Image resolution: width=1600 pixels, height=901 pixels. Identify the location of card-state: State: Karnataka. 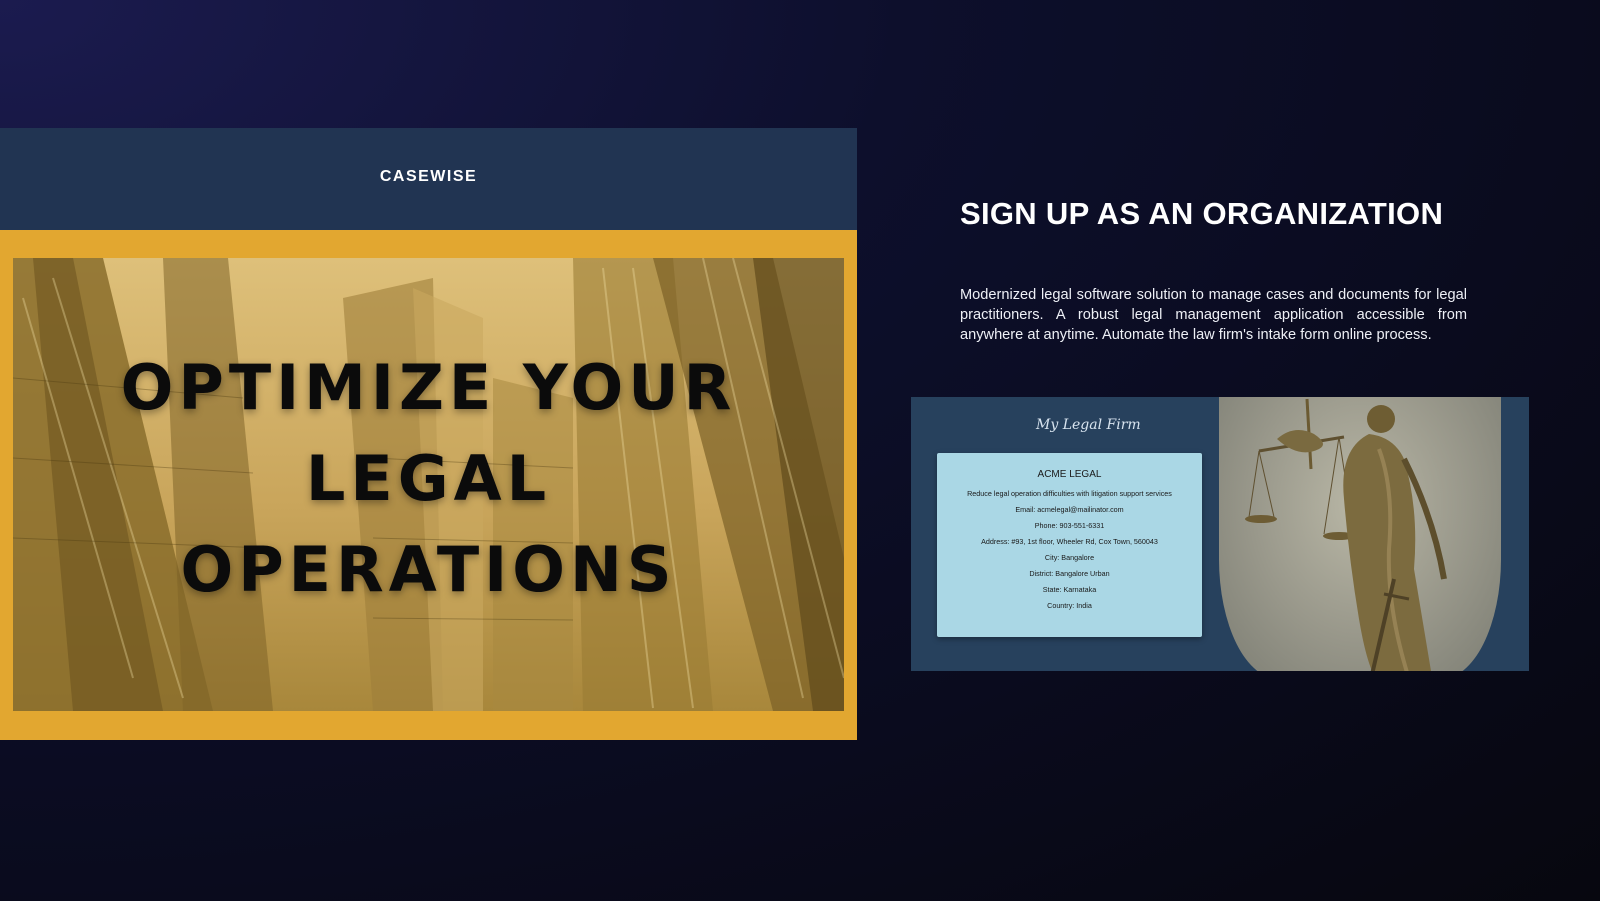
(1069, 589).